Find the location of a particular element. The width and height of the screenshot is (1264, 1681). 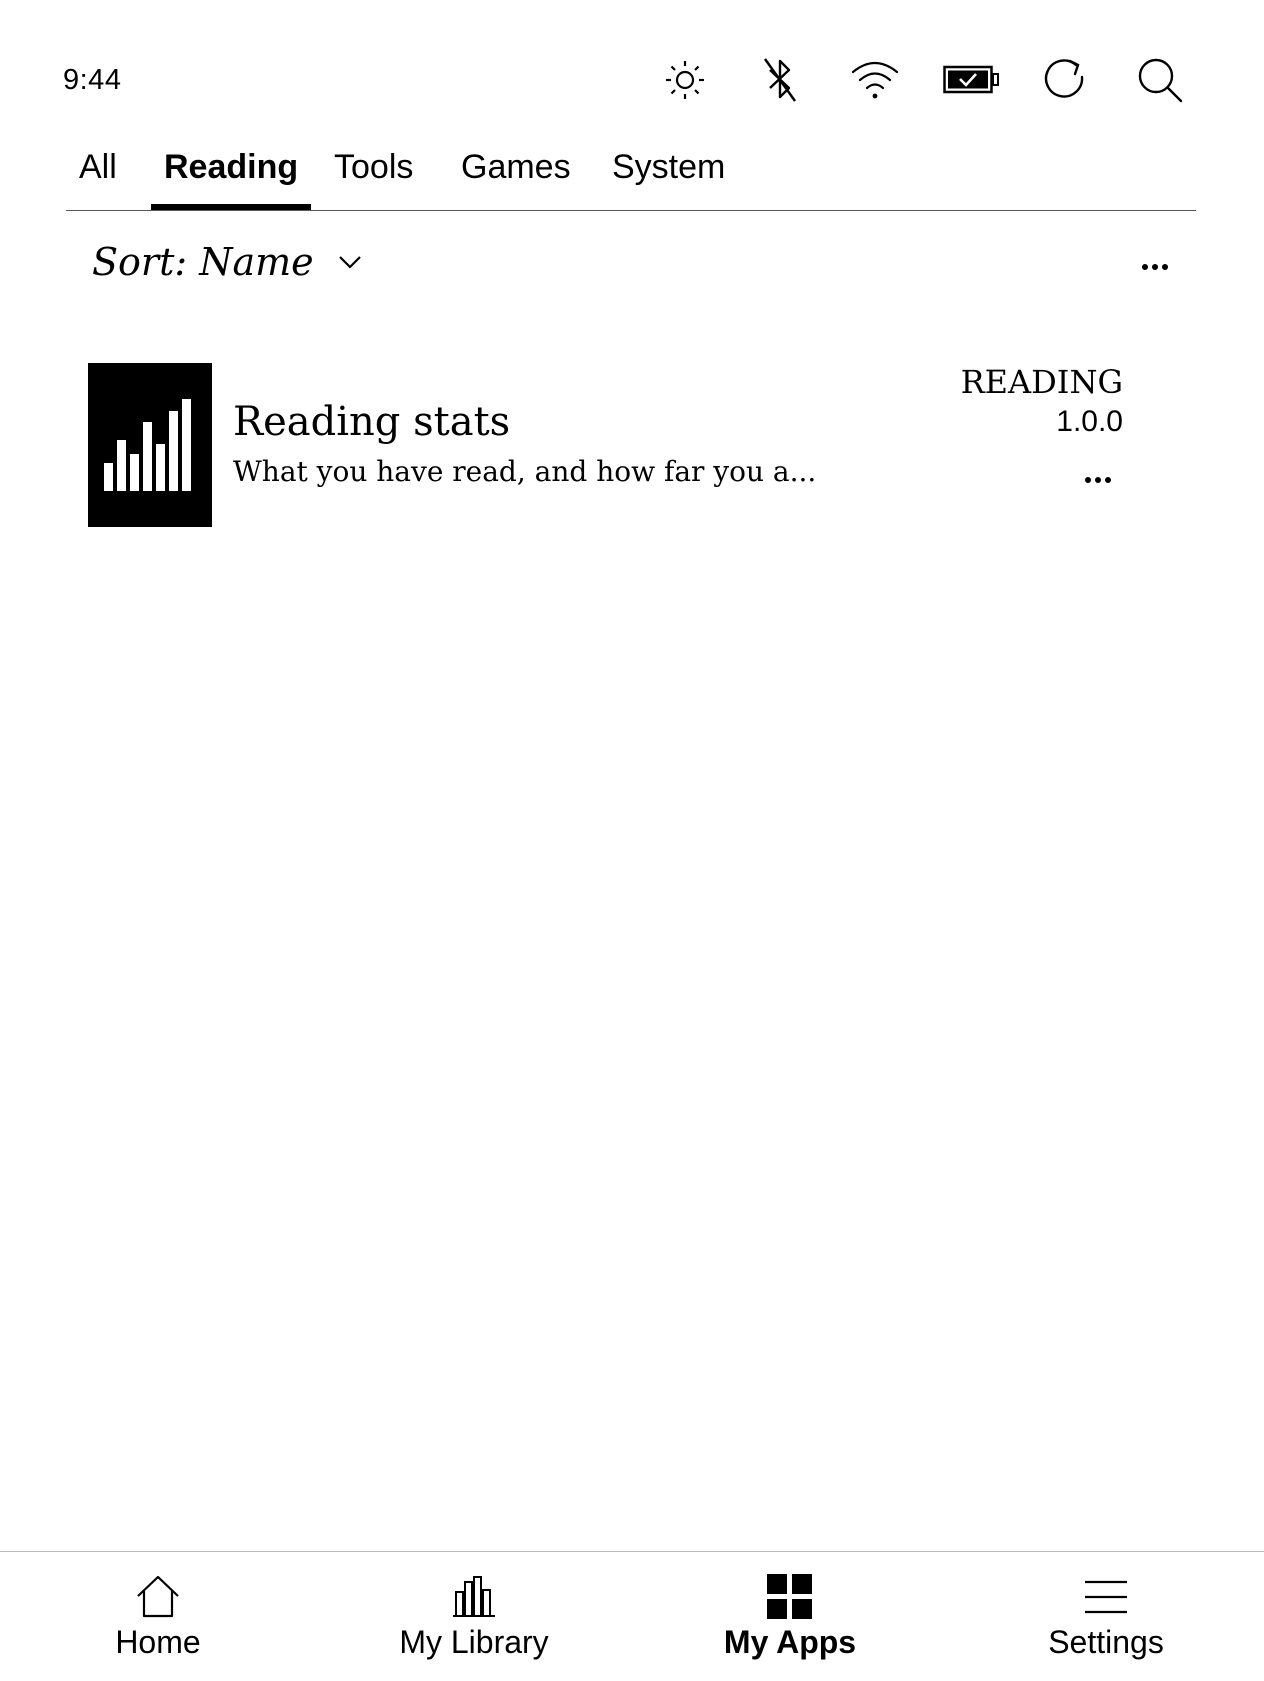

sort-label: Sort: Name is located at coordinates (203, 262).